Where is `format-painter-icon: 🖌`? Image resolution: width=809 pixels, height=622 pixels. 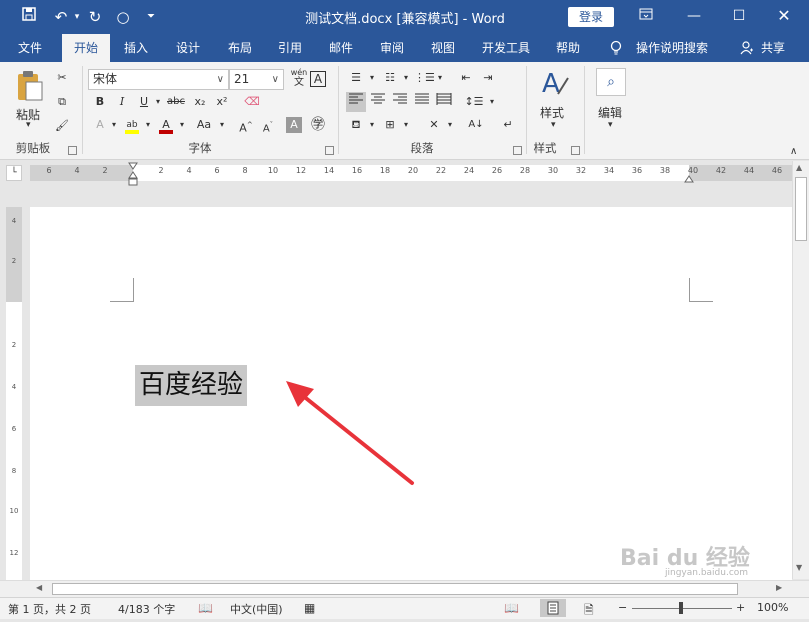 format-painter-icon: 🖌 is located at coordinates (62, 126).